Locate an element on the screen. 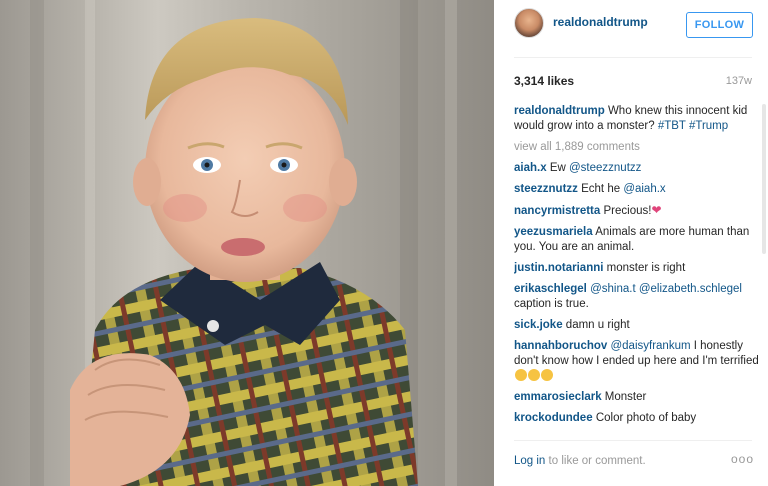 This screenshot has width=768, height=486. comment-mention: @steezznutzz is located at coordinates (605, 168).